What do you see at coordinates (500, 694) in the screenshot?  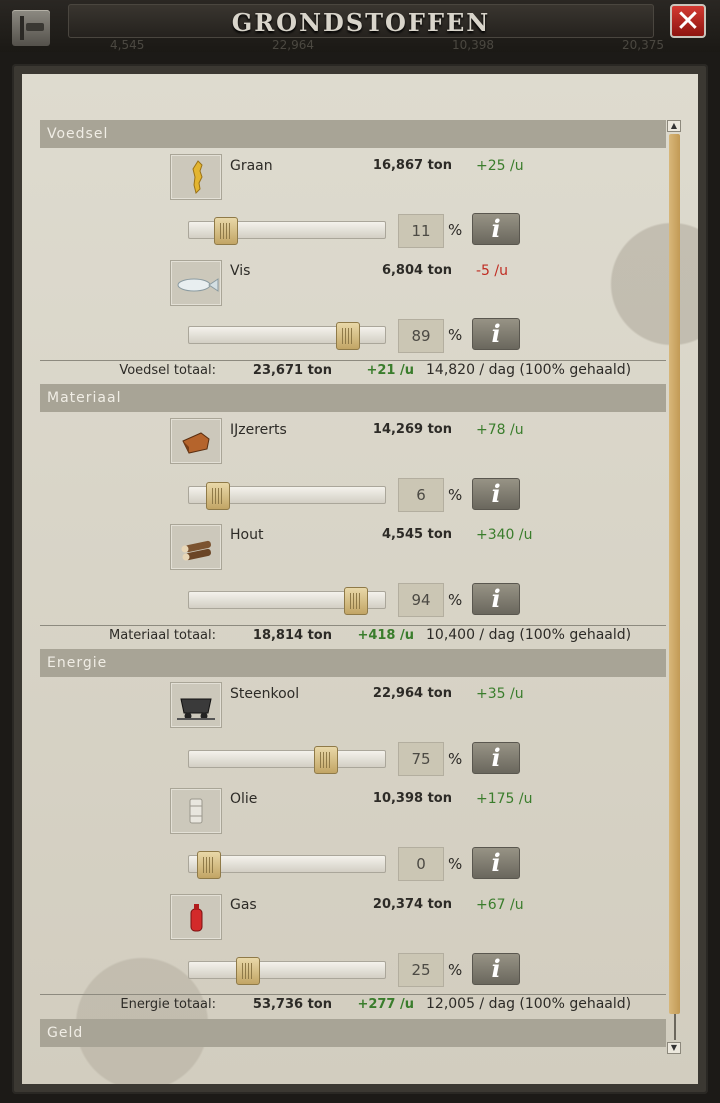 I see `resource-rate: +35 /u` at bounding box center [500, 694].